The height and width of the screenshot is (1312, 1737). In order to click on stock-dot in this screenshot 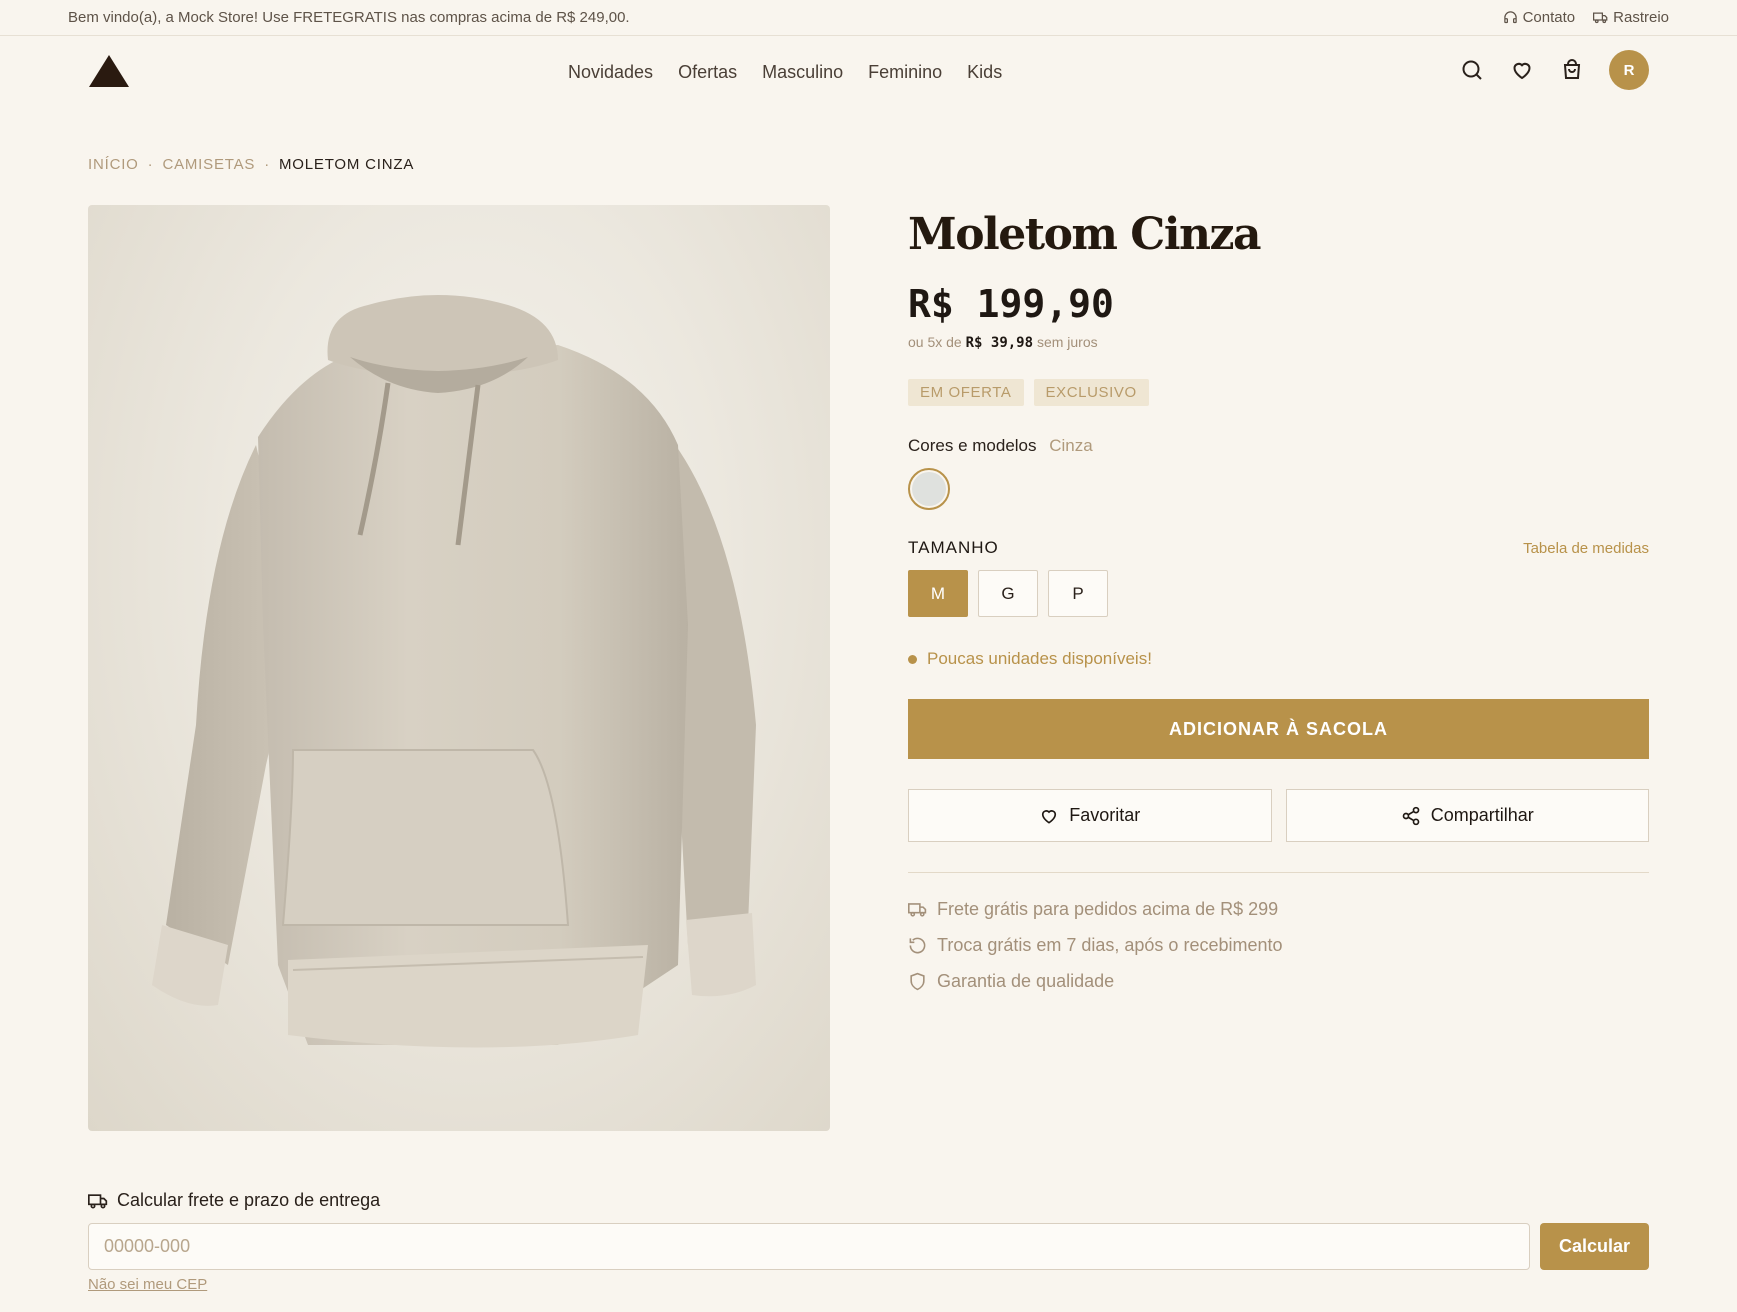, I will do `click(912, 659)`.